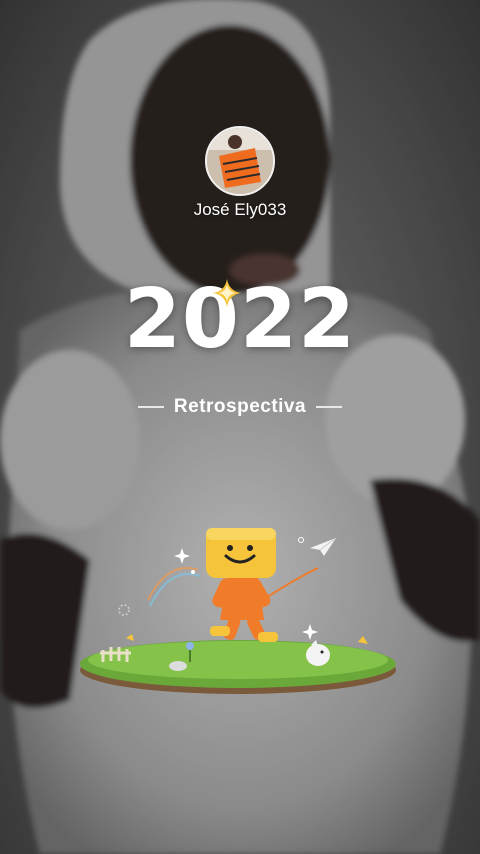  I want to click on avatar-photo, so click(240, 161).